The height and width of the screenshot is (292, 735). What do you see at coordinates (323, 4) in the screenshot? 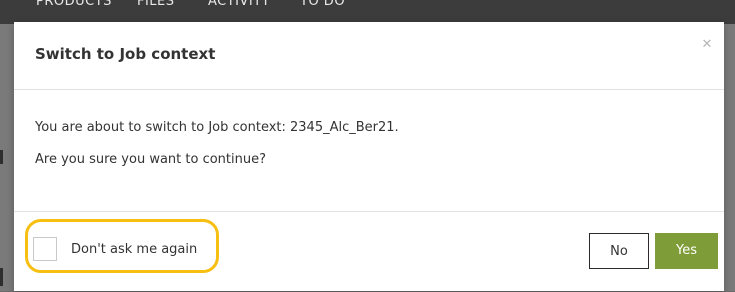
I see `nav-todo: TO DO` at bounding box center [323, 4].